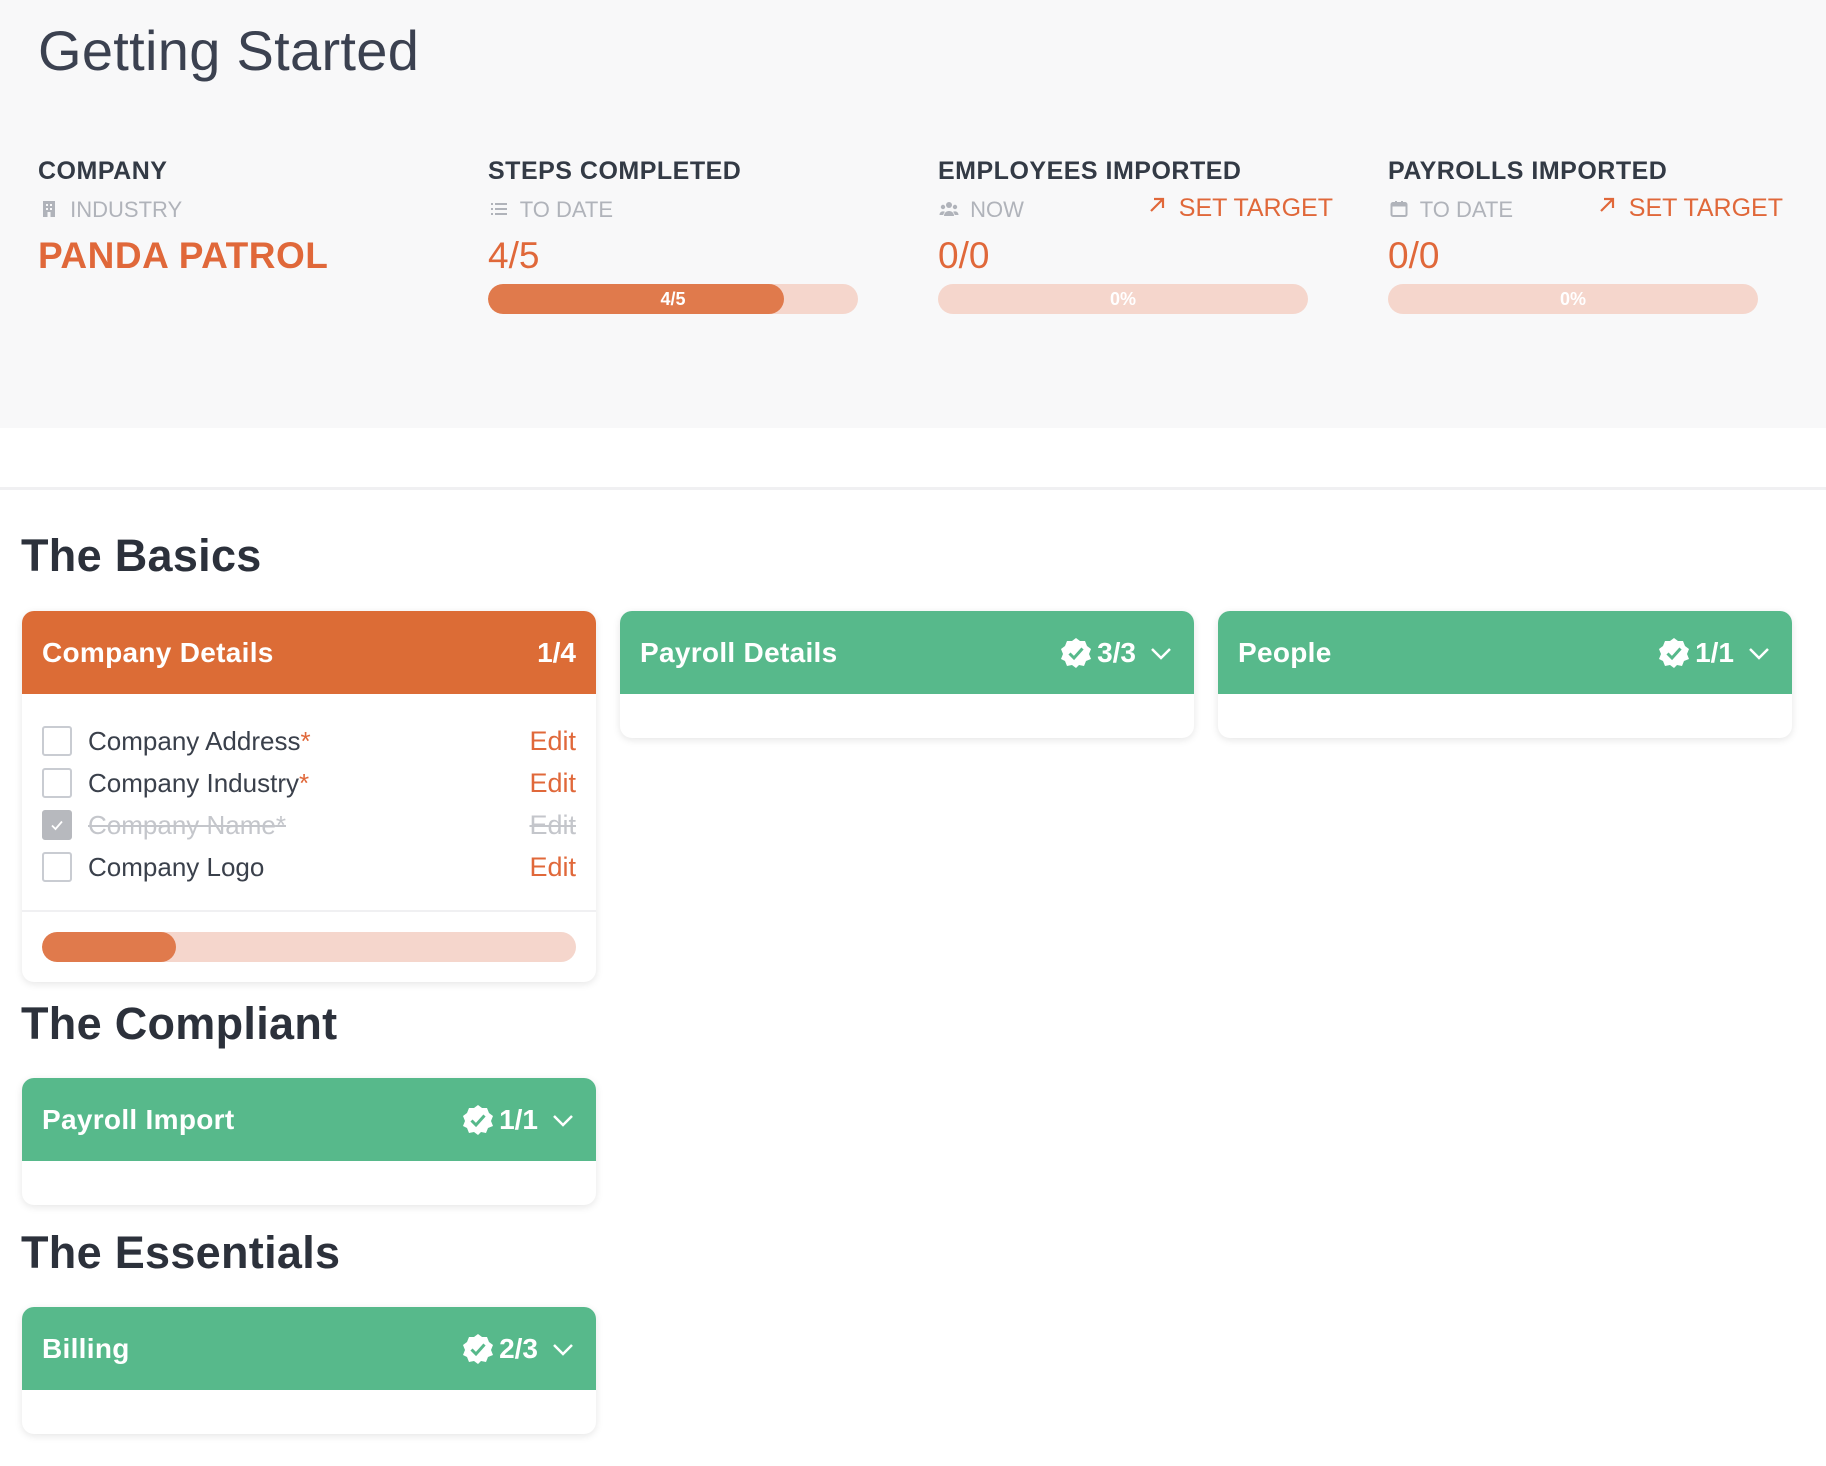  Describe the element at coordinates (949, 209) in the screenshot. I see `users-icon` at that location.